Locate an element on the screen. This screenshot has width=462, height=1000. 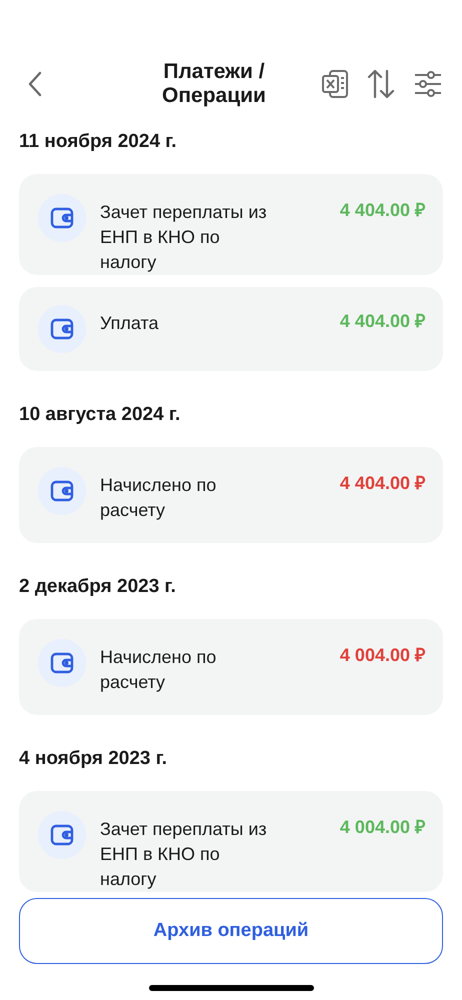
date-heading: 11 ноября 2024 г. is located at coordinates (98, 142).